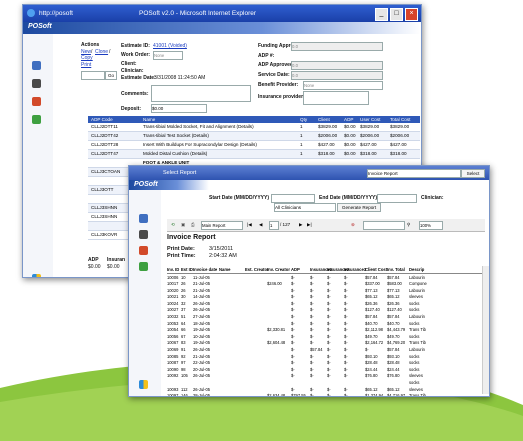 This screenshot has height=441, width=523. What do you see at coordinates (304, 119) in the screenshot?
I see `col-qty: Qty` at bounding box center [304, 119].